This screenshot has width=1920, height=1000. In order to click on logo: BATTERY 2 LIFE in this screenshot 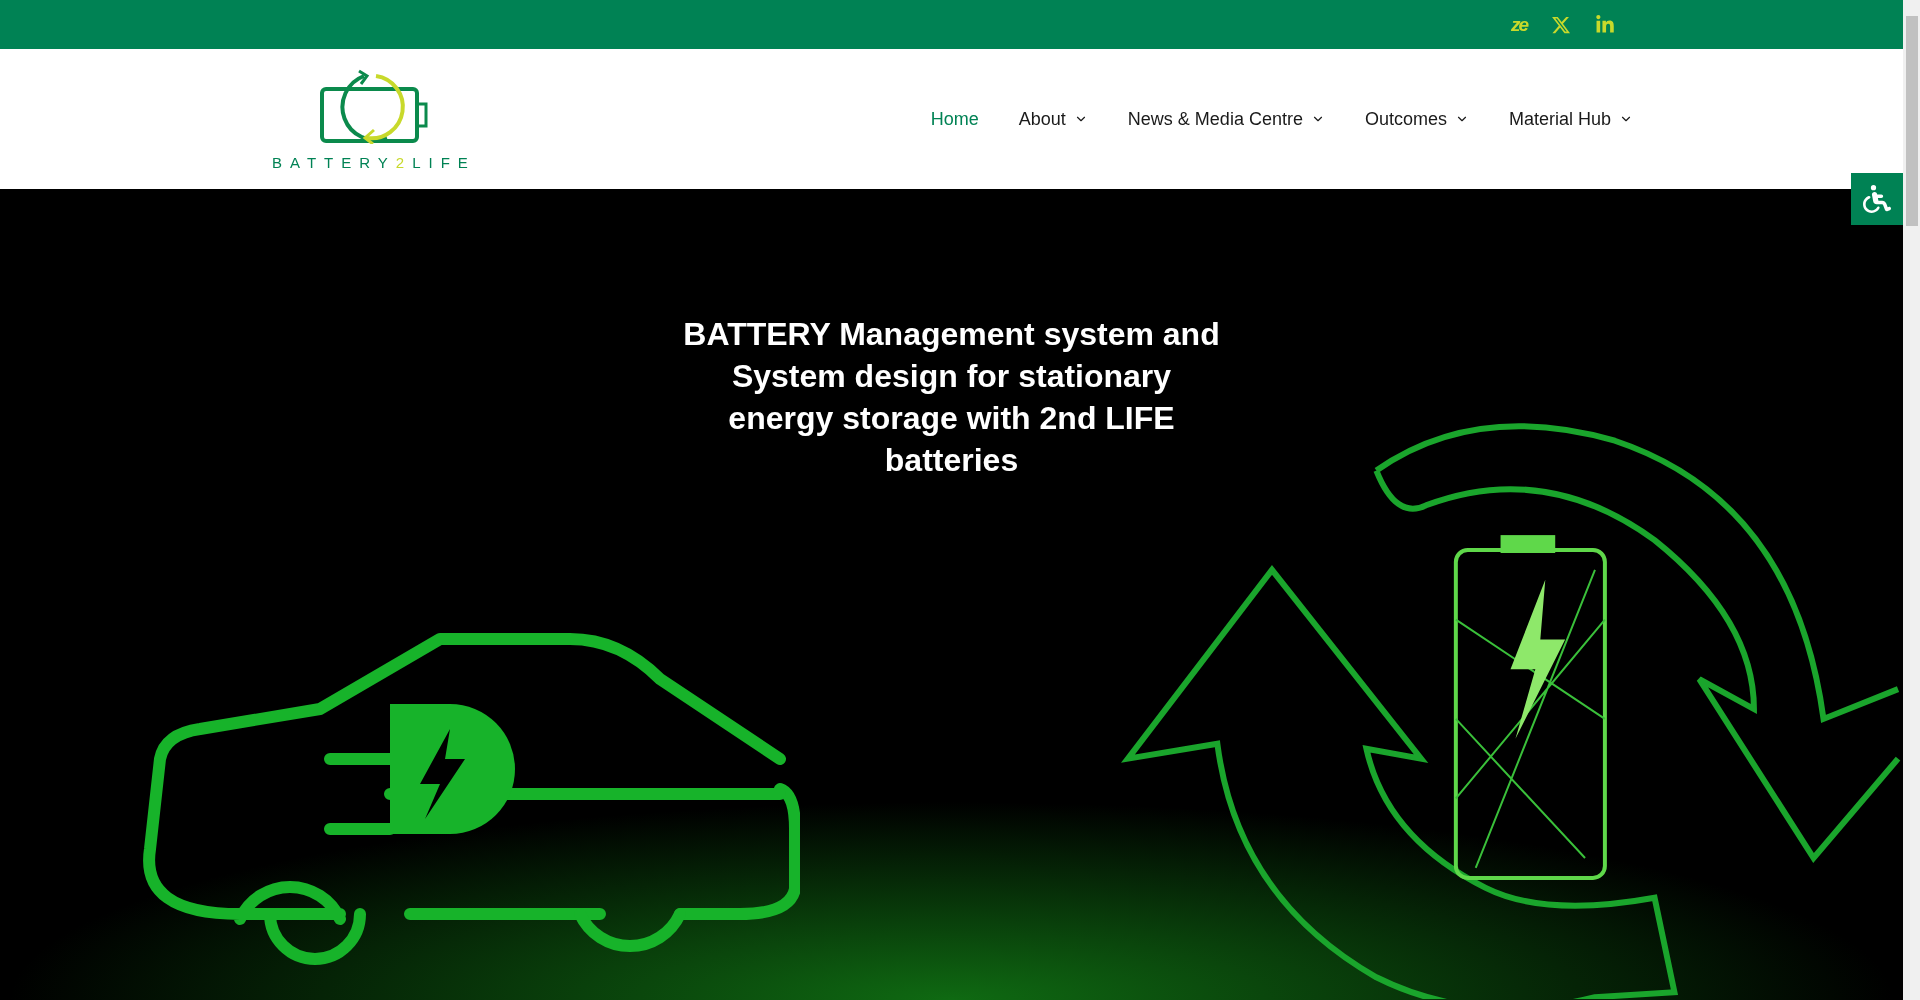, I will do `click(374, 119)`.